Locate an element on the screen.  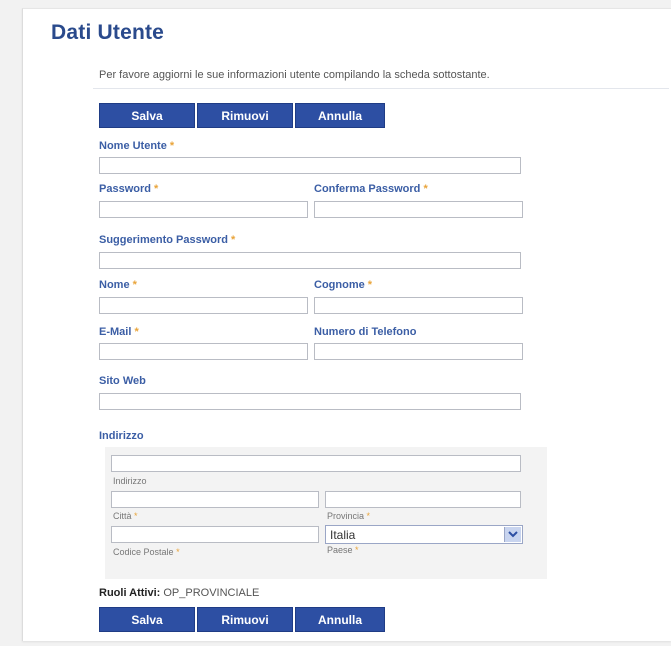
province-label: Provincia * is located at coordinates (349, 516).